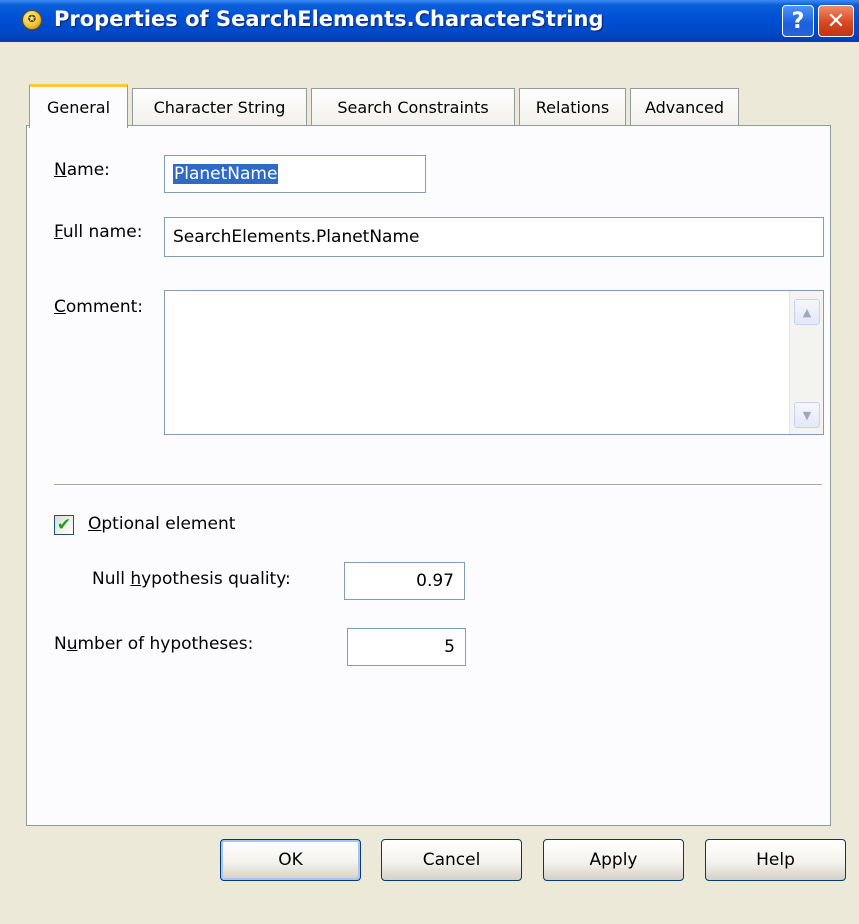 The width and height of the screenshot is (859, 924). I want to click on fullname-value: SearchElements.PlanetName, so click(296, 237).